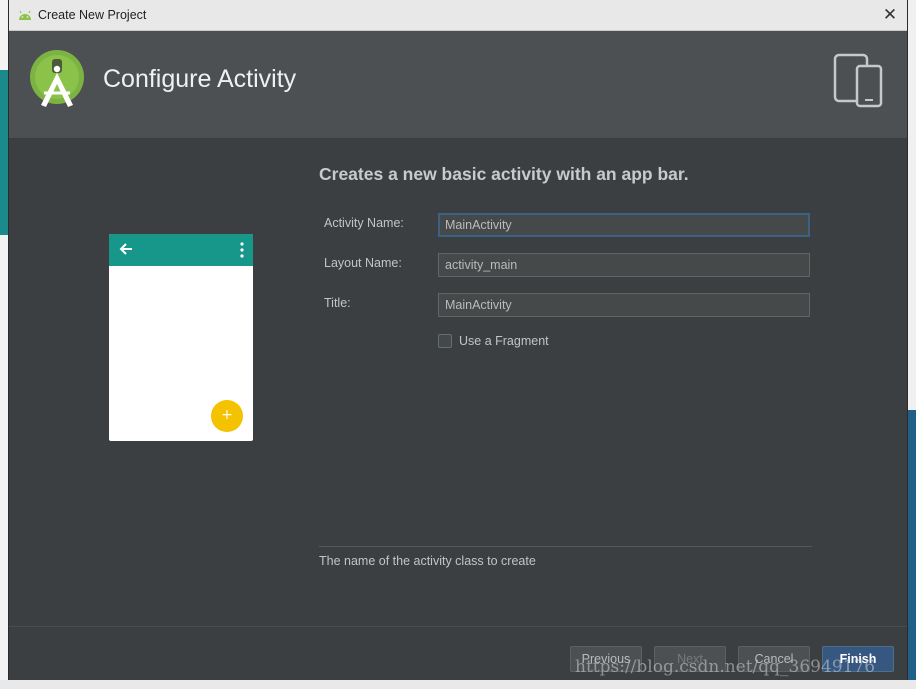  I want to click on android-icon, so click(25, 15).